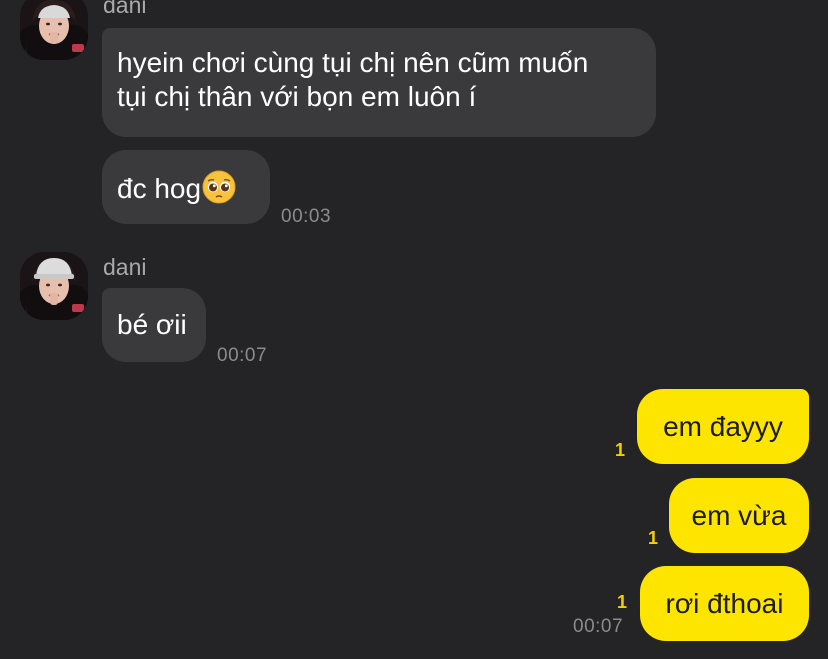 The width and height of the screenshot is (828, 659). I want to click on outgoing-message-bubble: em vừa, so click(739, 515).